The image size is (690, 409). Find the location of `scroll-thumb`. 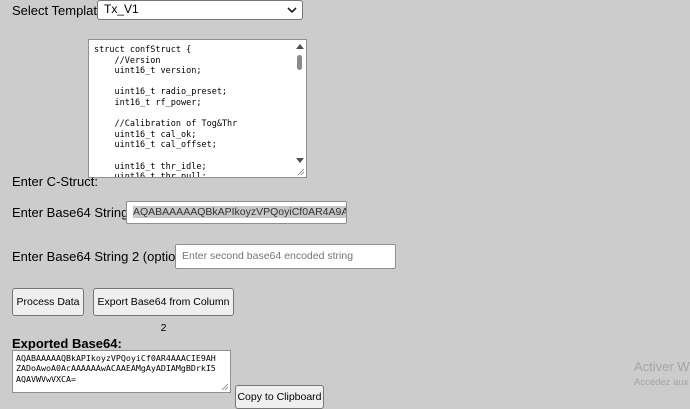

scroll-thumb is located at coordinates (299, 62).